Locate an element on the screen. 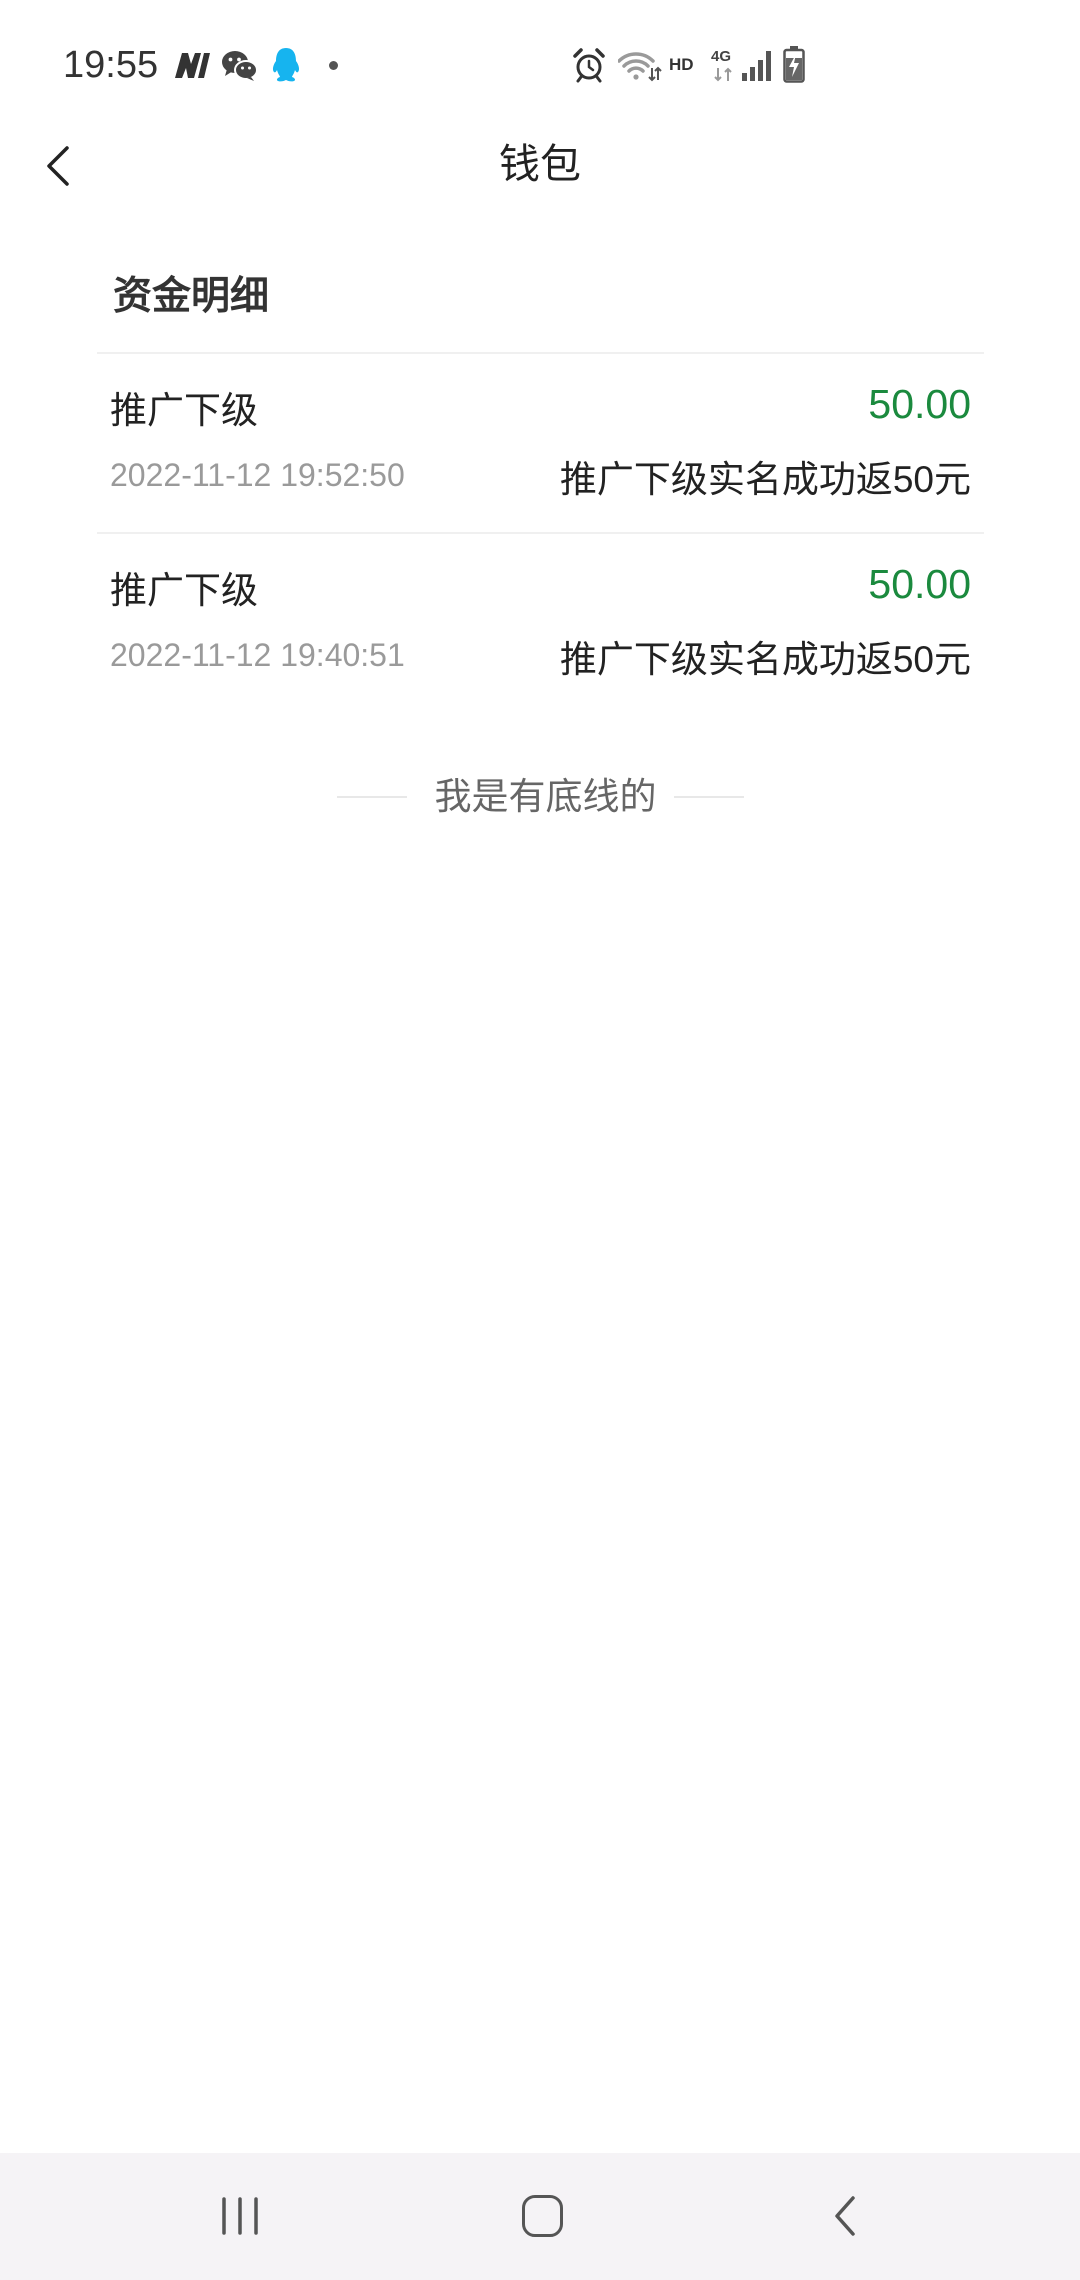 This screenshot has height=2280, width=1080. transaction-datetime: 2022-11-12 19:40:51 is located at coordinates (257, 655).